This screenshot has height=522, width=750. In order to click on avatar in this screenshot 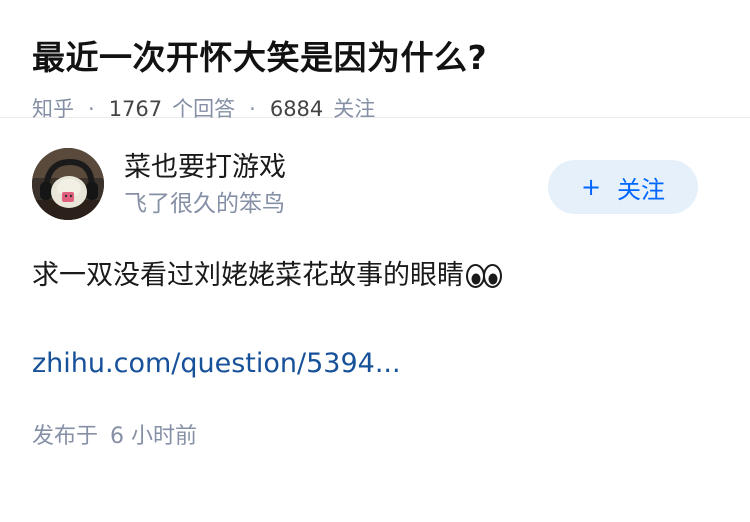, I will do `click(68, 184)`.